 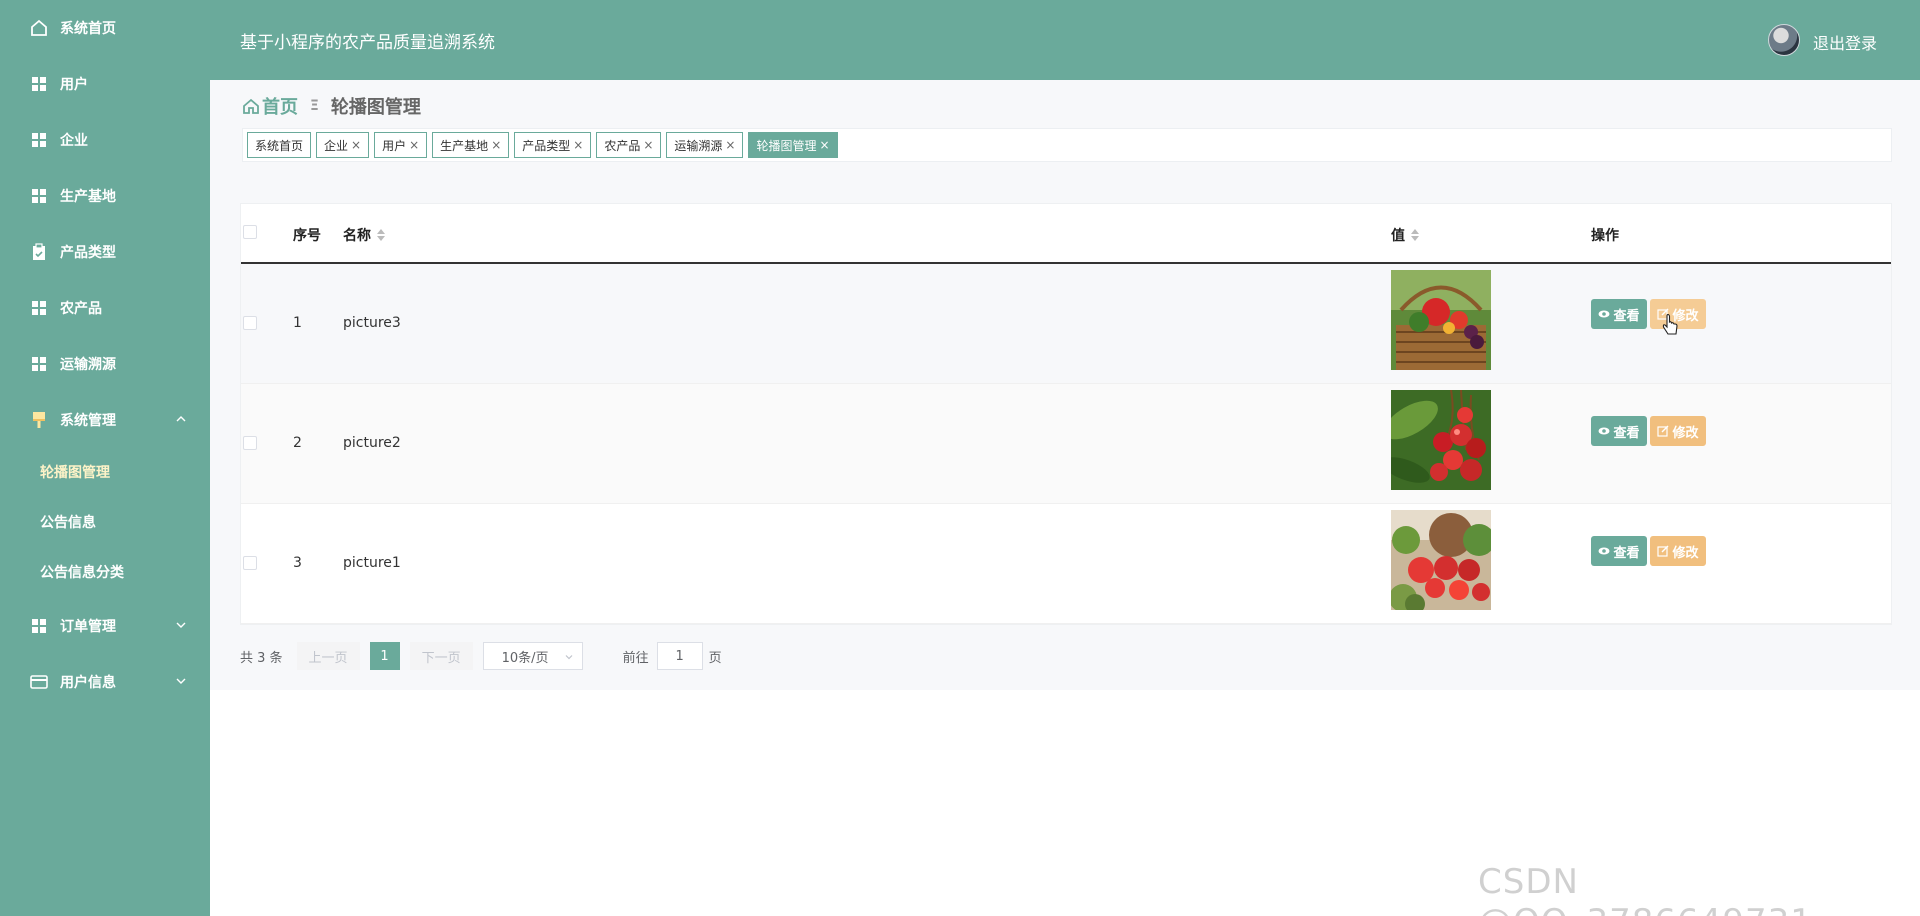 I want to click on image-tomatoes, so click(x=1441, y=560).